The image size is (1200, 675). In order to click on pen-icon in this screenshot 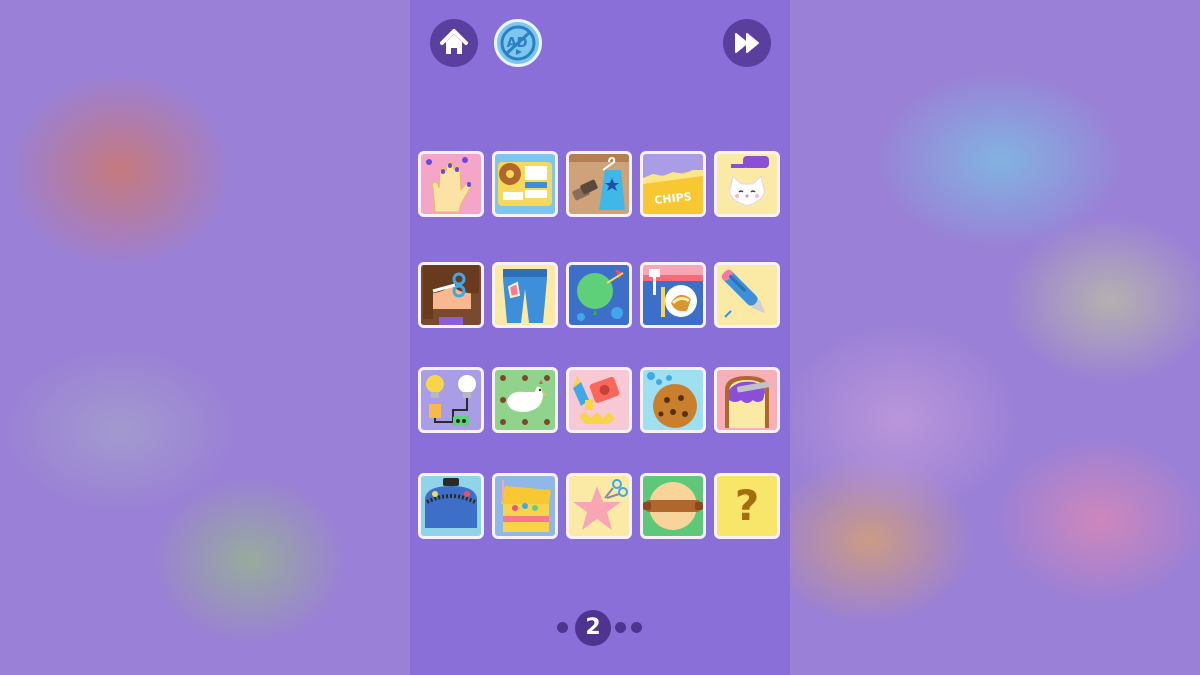, I will do `click(743, 293)`.